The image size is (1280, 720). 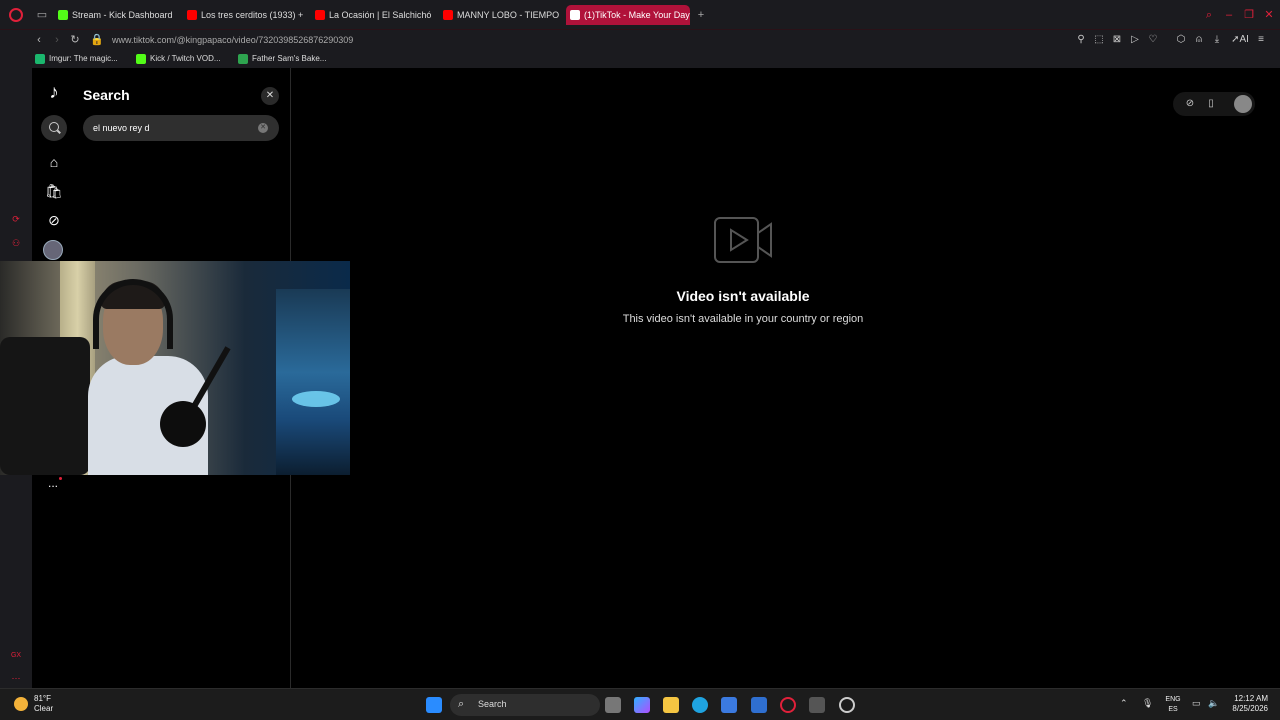 I want to click on close-search-button: ✕, so click(x=270, y=96).